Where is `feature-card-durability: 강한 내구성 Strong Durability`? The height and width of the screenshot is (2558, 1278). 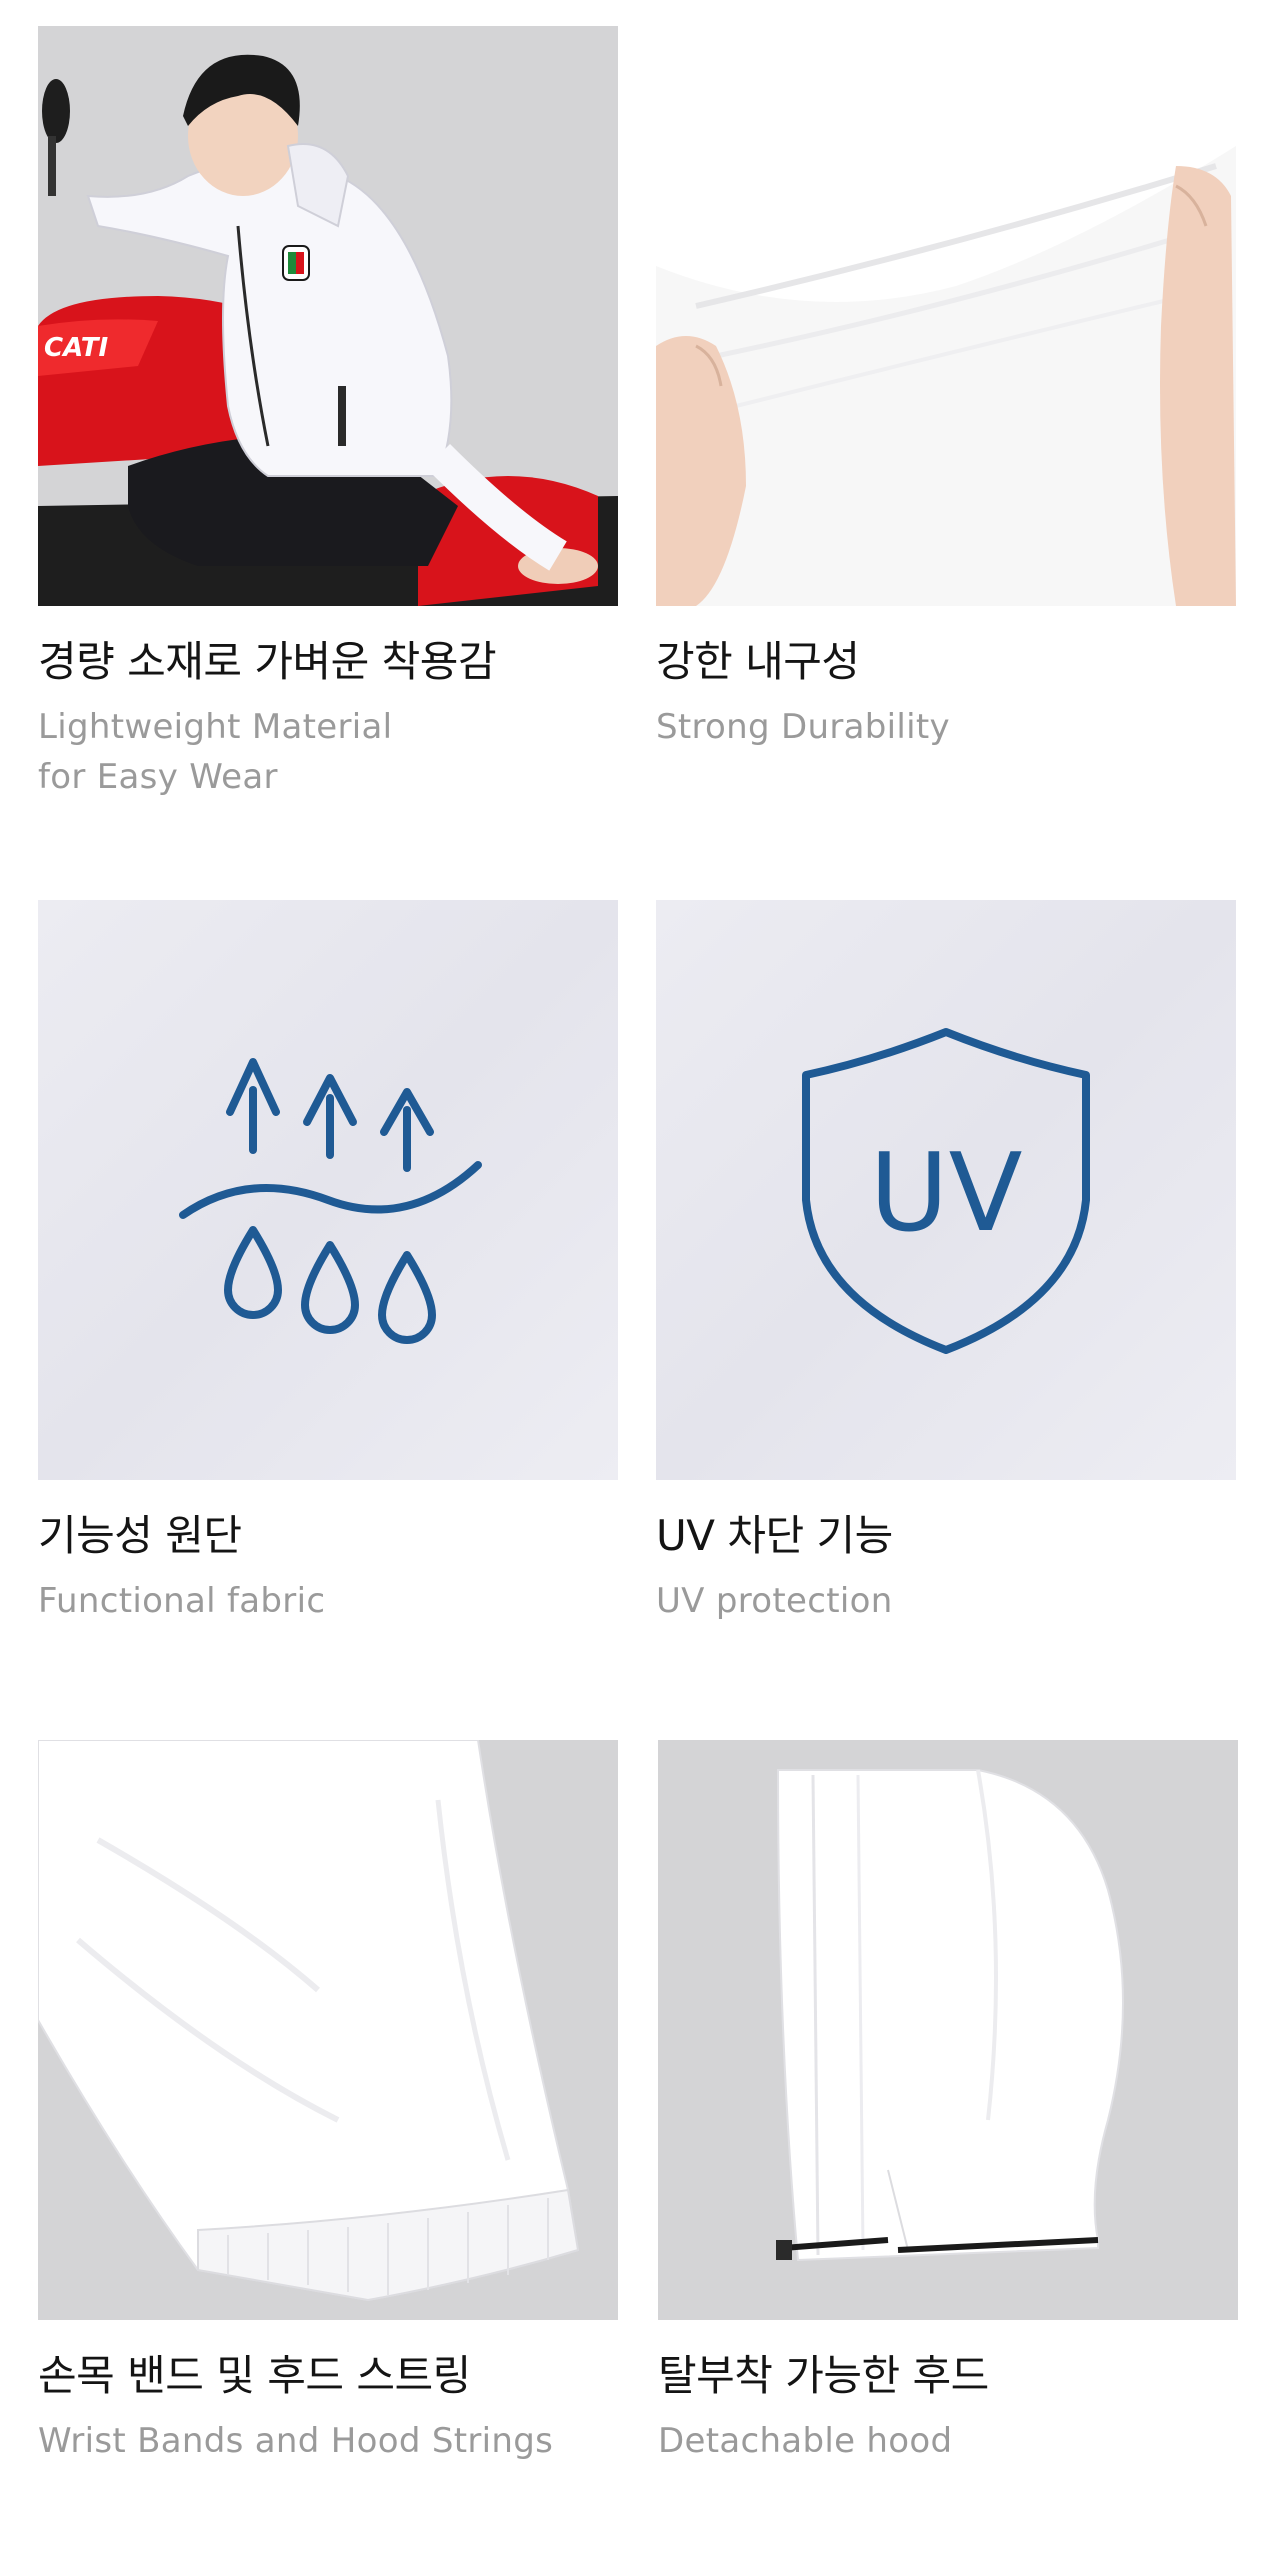 feature-card-durability: 강한 내구성 Strong Durability is located at coordinates (946, 389).